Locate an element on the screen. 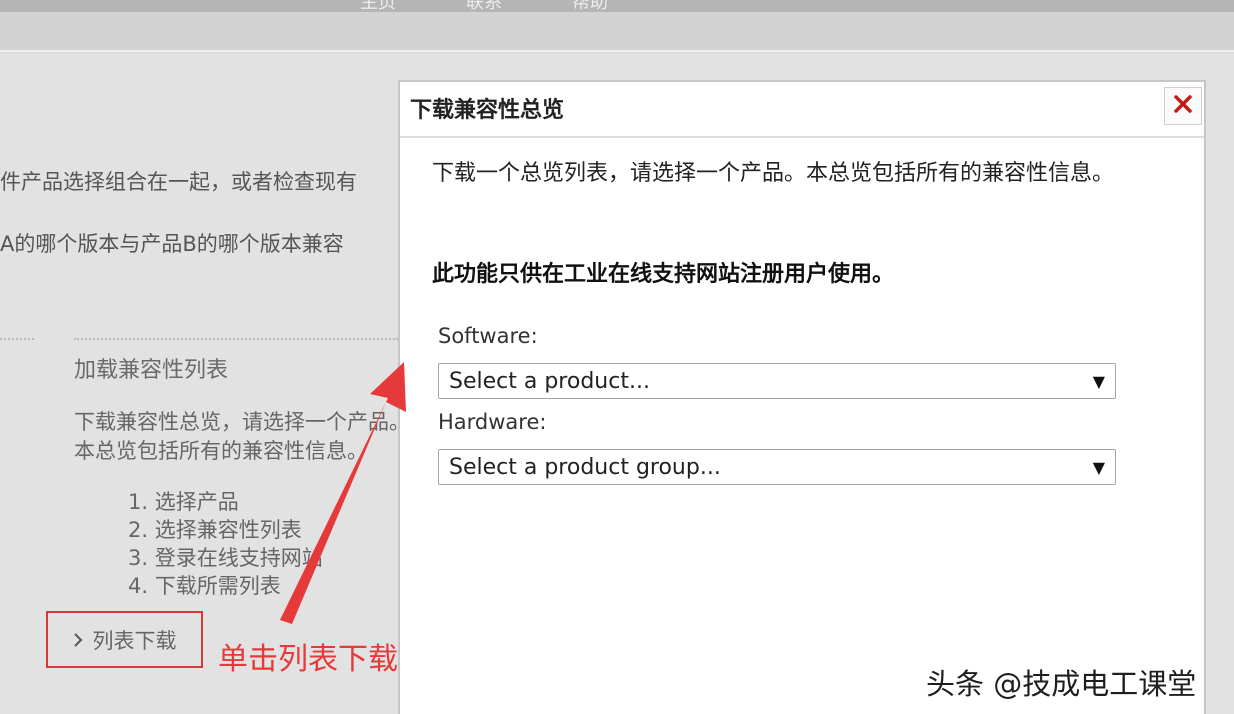 This screenshot has height=714, width=1234. annotation-arrow-icon is located at coordinates (343, 493).